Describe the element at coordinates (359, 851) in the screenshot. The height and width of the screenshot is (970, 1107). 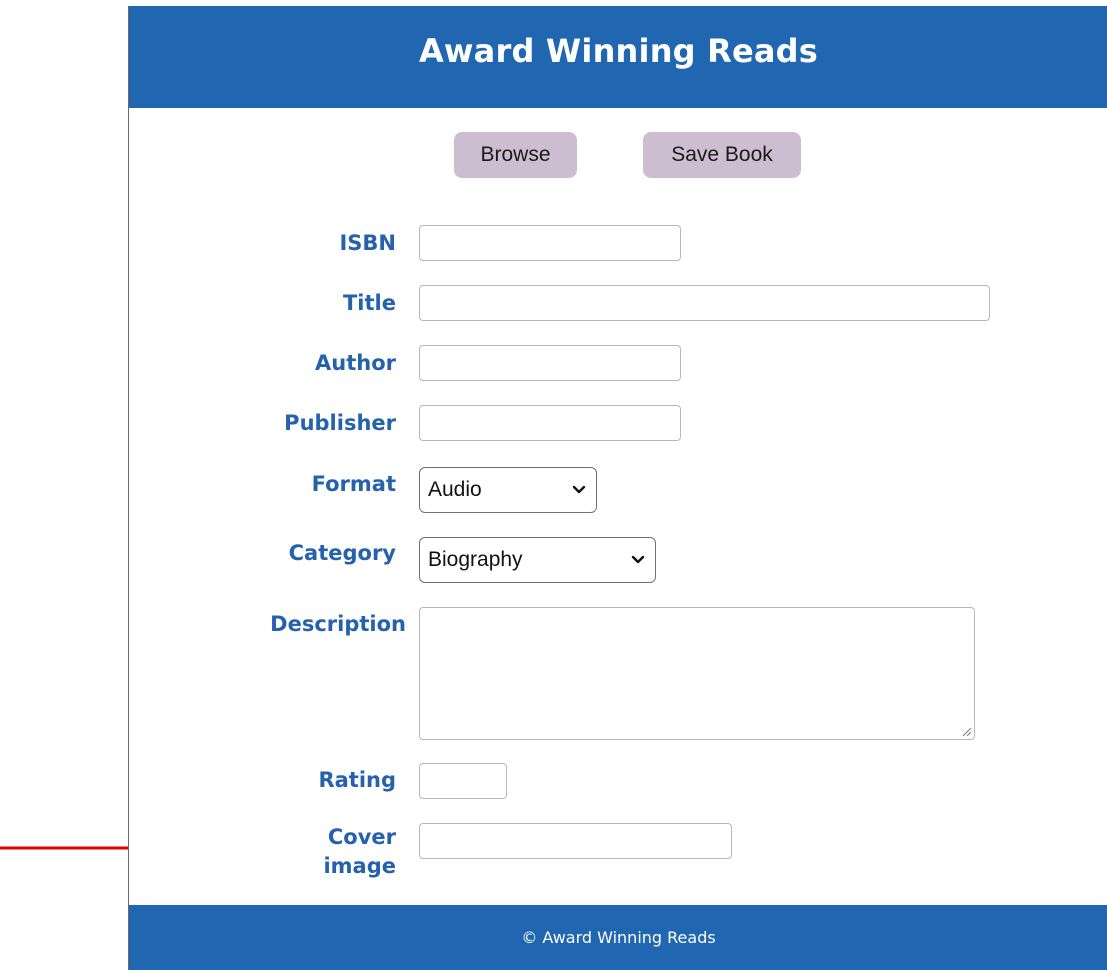
I see `cover-image-label: Cover image` at that location.